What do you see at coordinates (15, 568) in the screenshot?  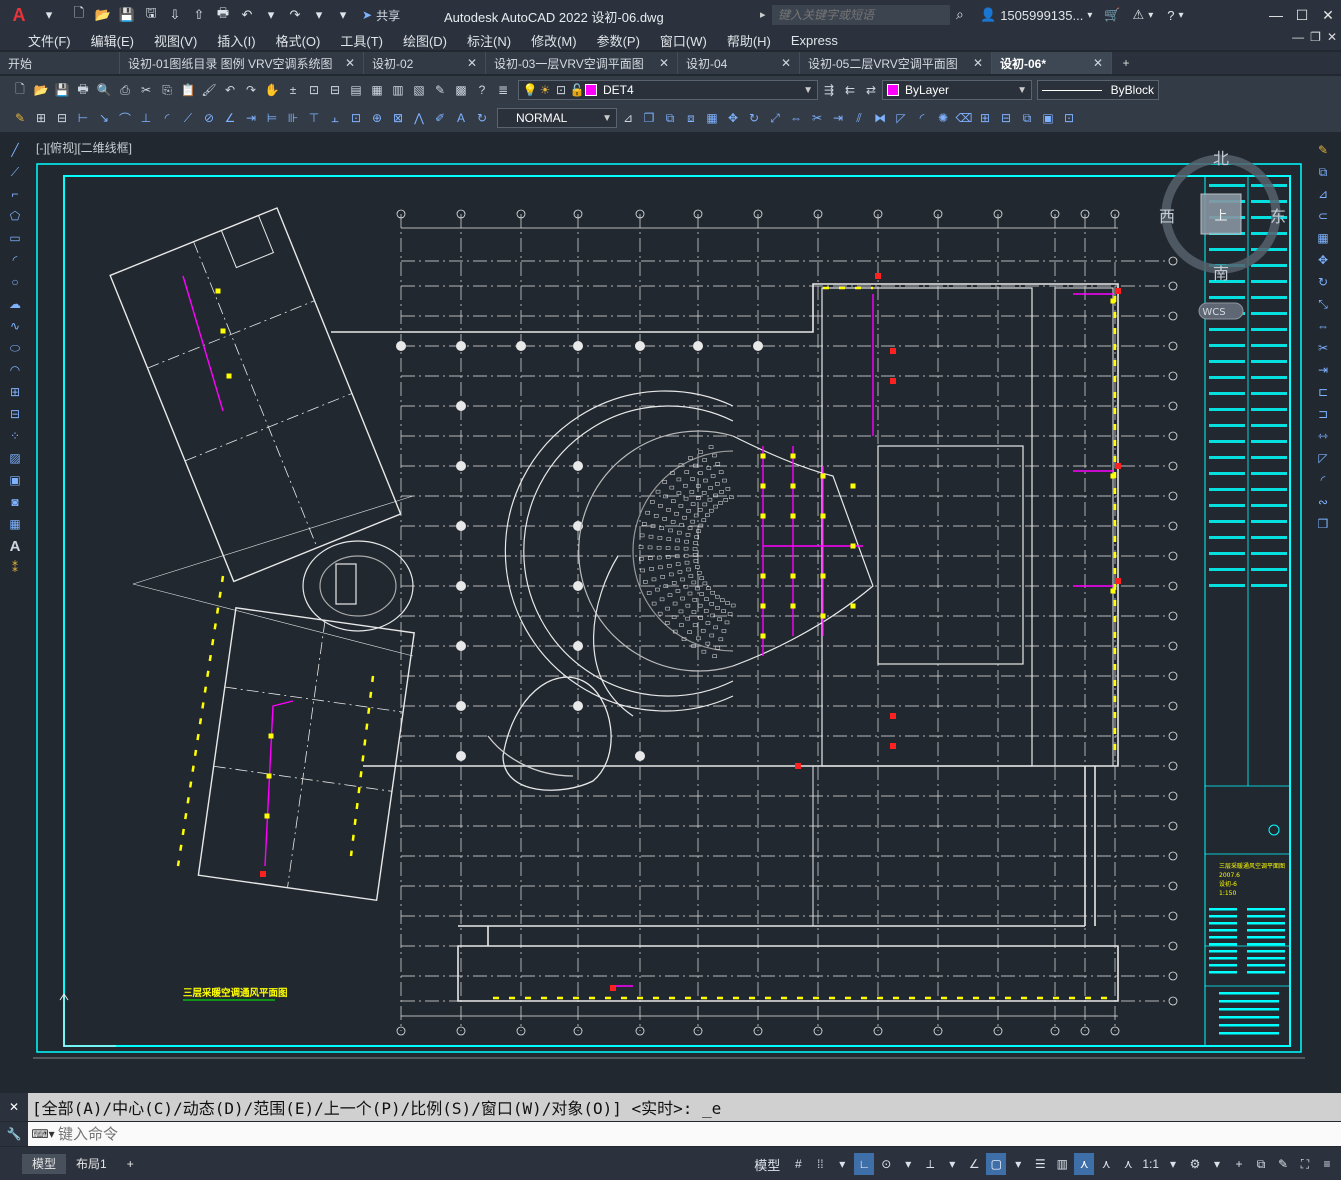 I see `add-selected-icon: ⁑` at bounding box center [15, 568].